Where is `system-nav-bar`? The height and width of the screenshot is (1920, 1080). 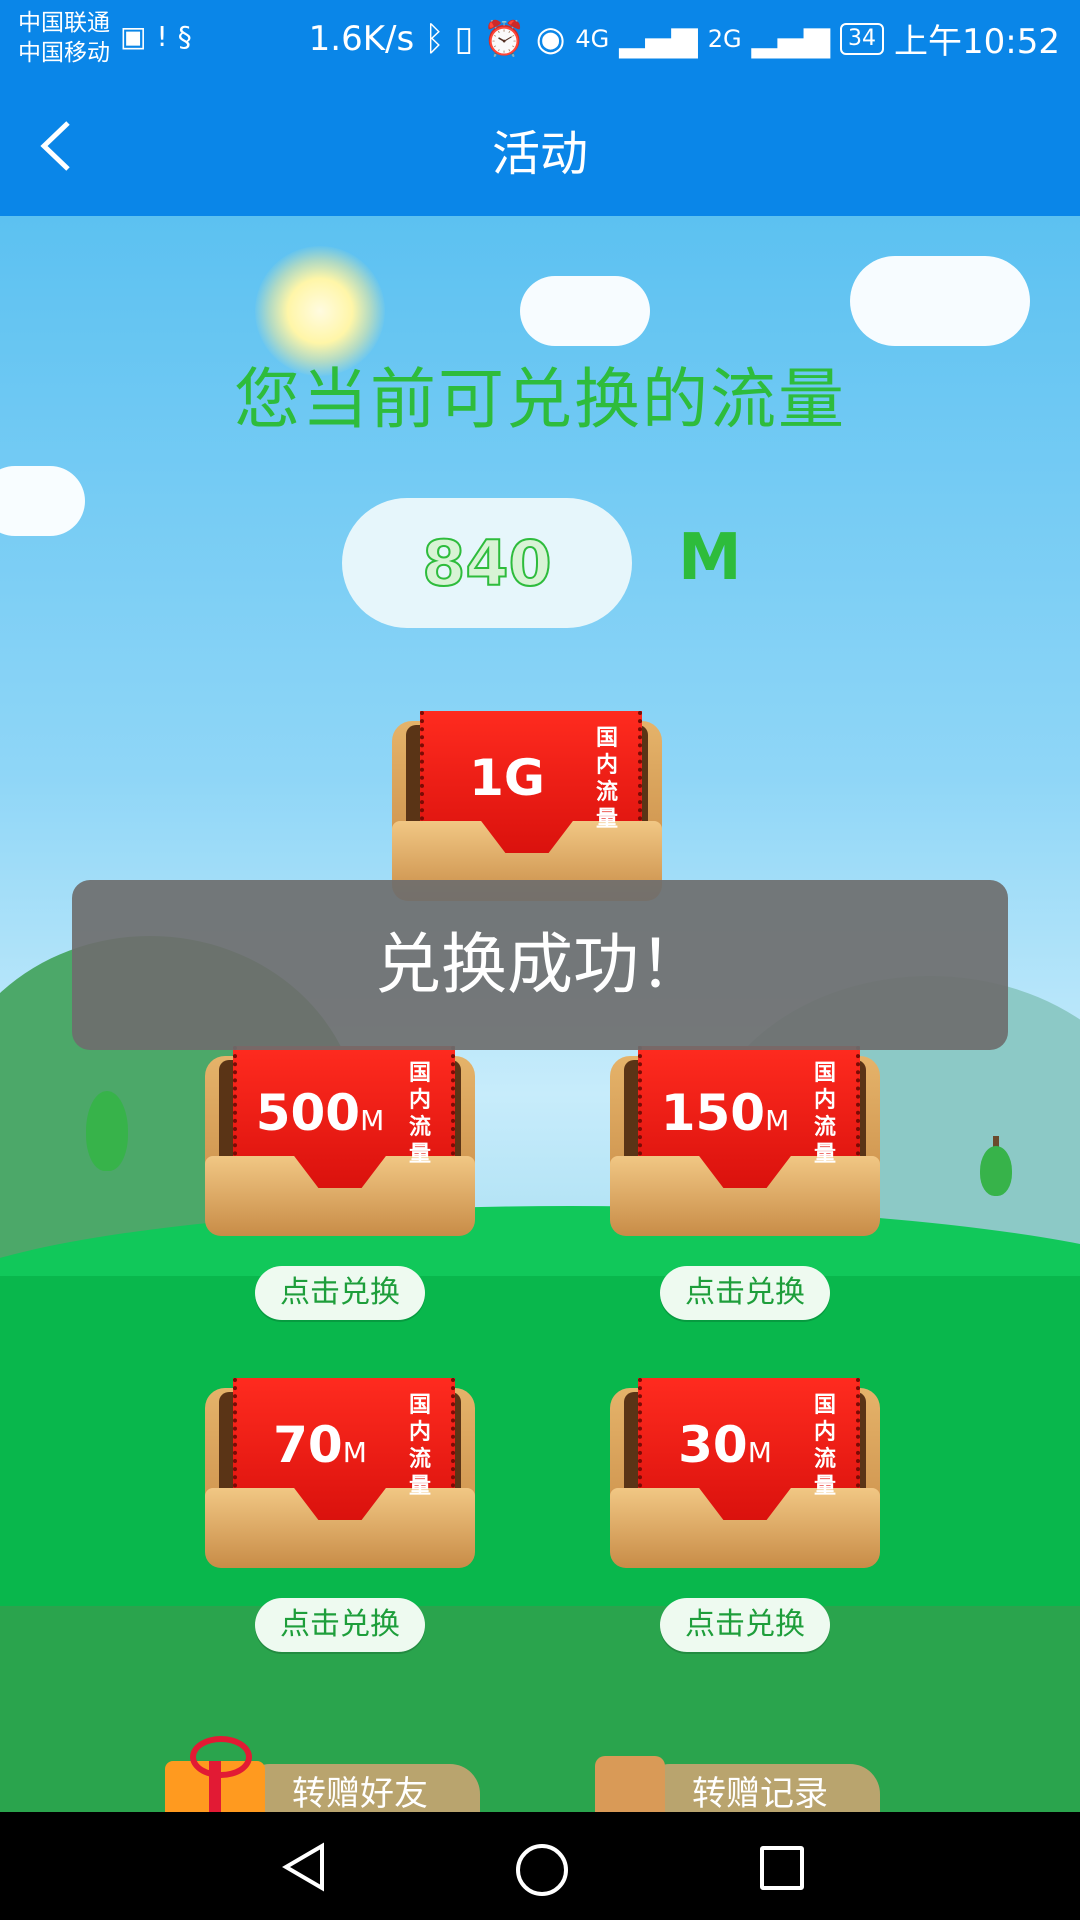
system-nav-bar is located at coordinates (540, 1866).